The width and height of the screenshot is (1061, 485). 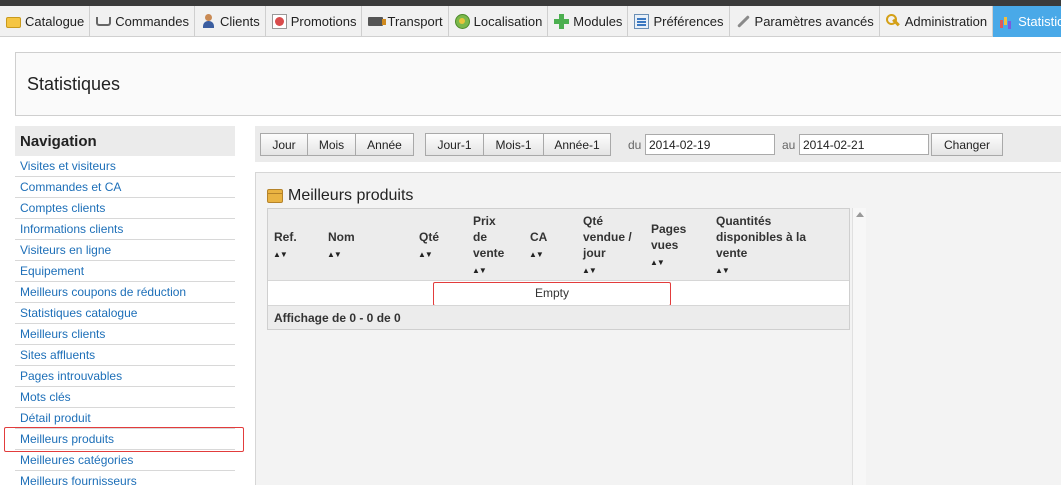 What do you see at coordinates (668, 237) in the screenshot?
I see `column-pages-vues: Pages vues` at bounding box center [668, 237].